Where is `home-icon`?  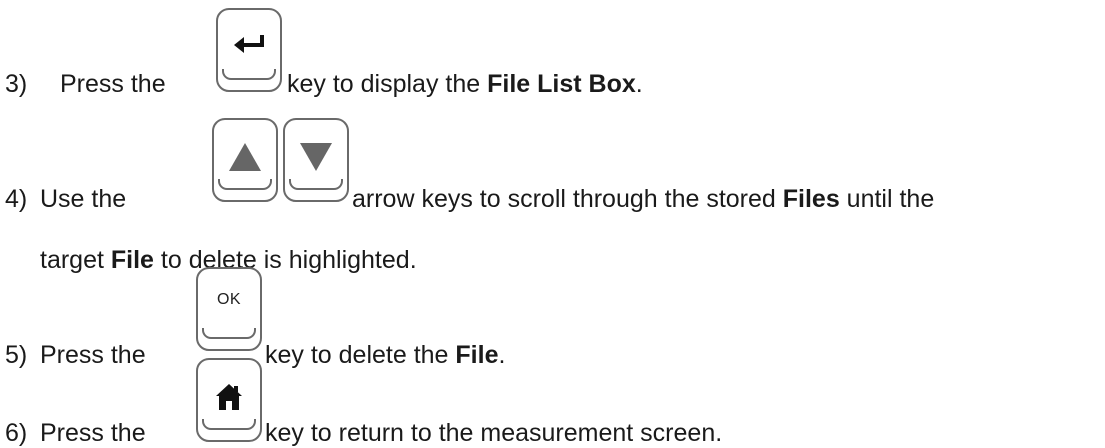 home-icon is located at coordinates (229, 397).